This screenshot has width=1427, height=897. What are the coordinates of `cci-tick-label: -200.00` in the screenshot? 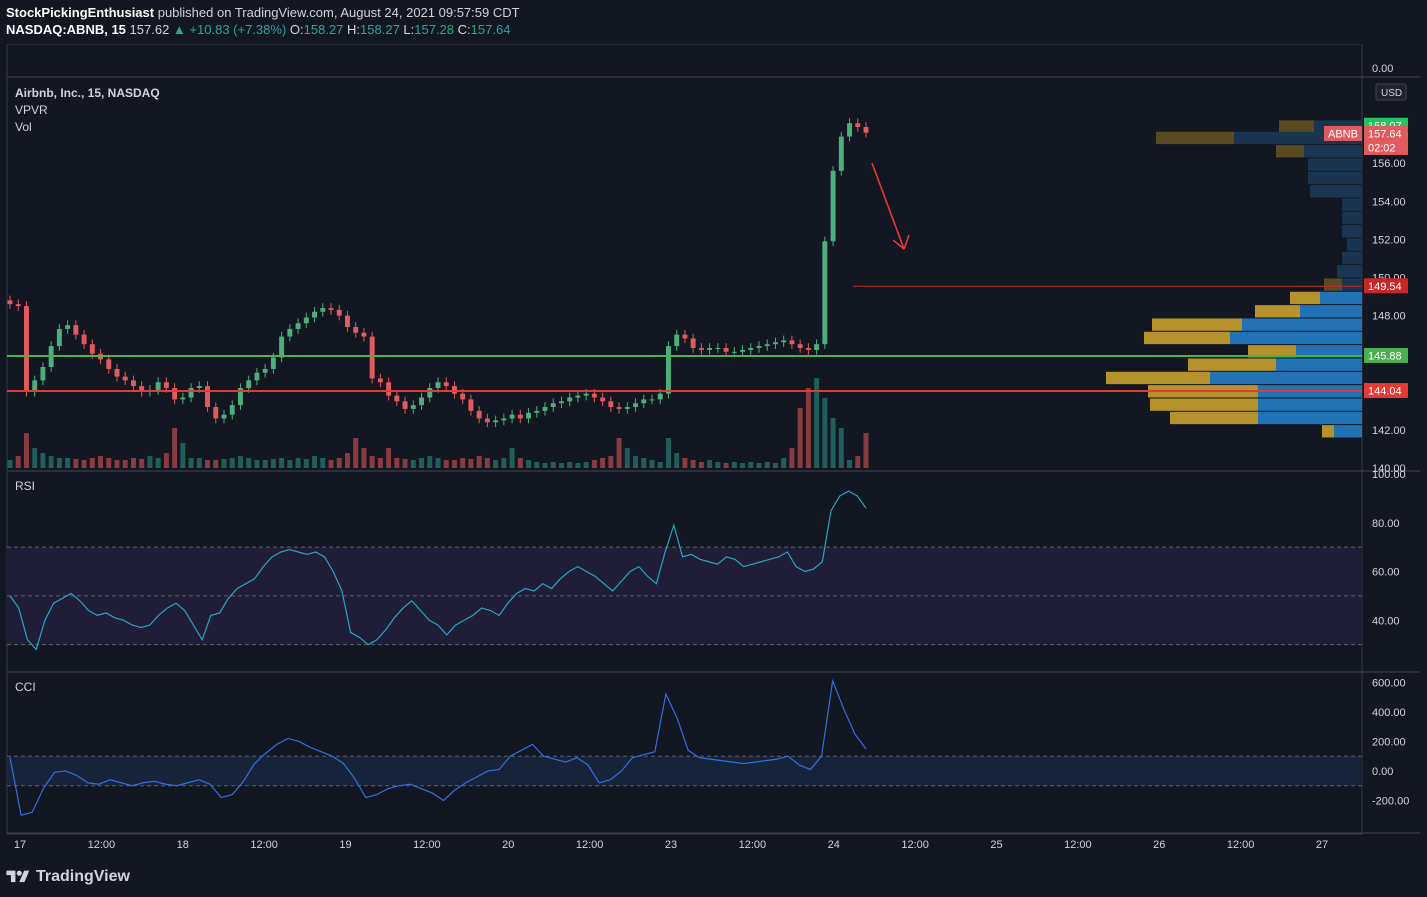 It's located at (1390, 801).